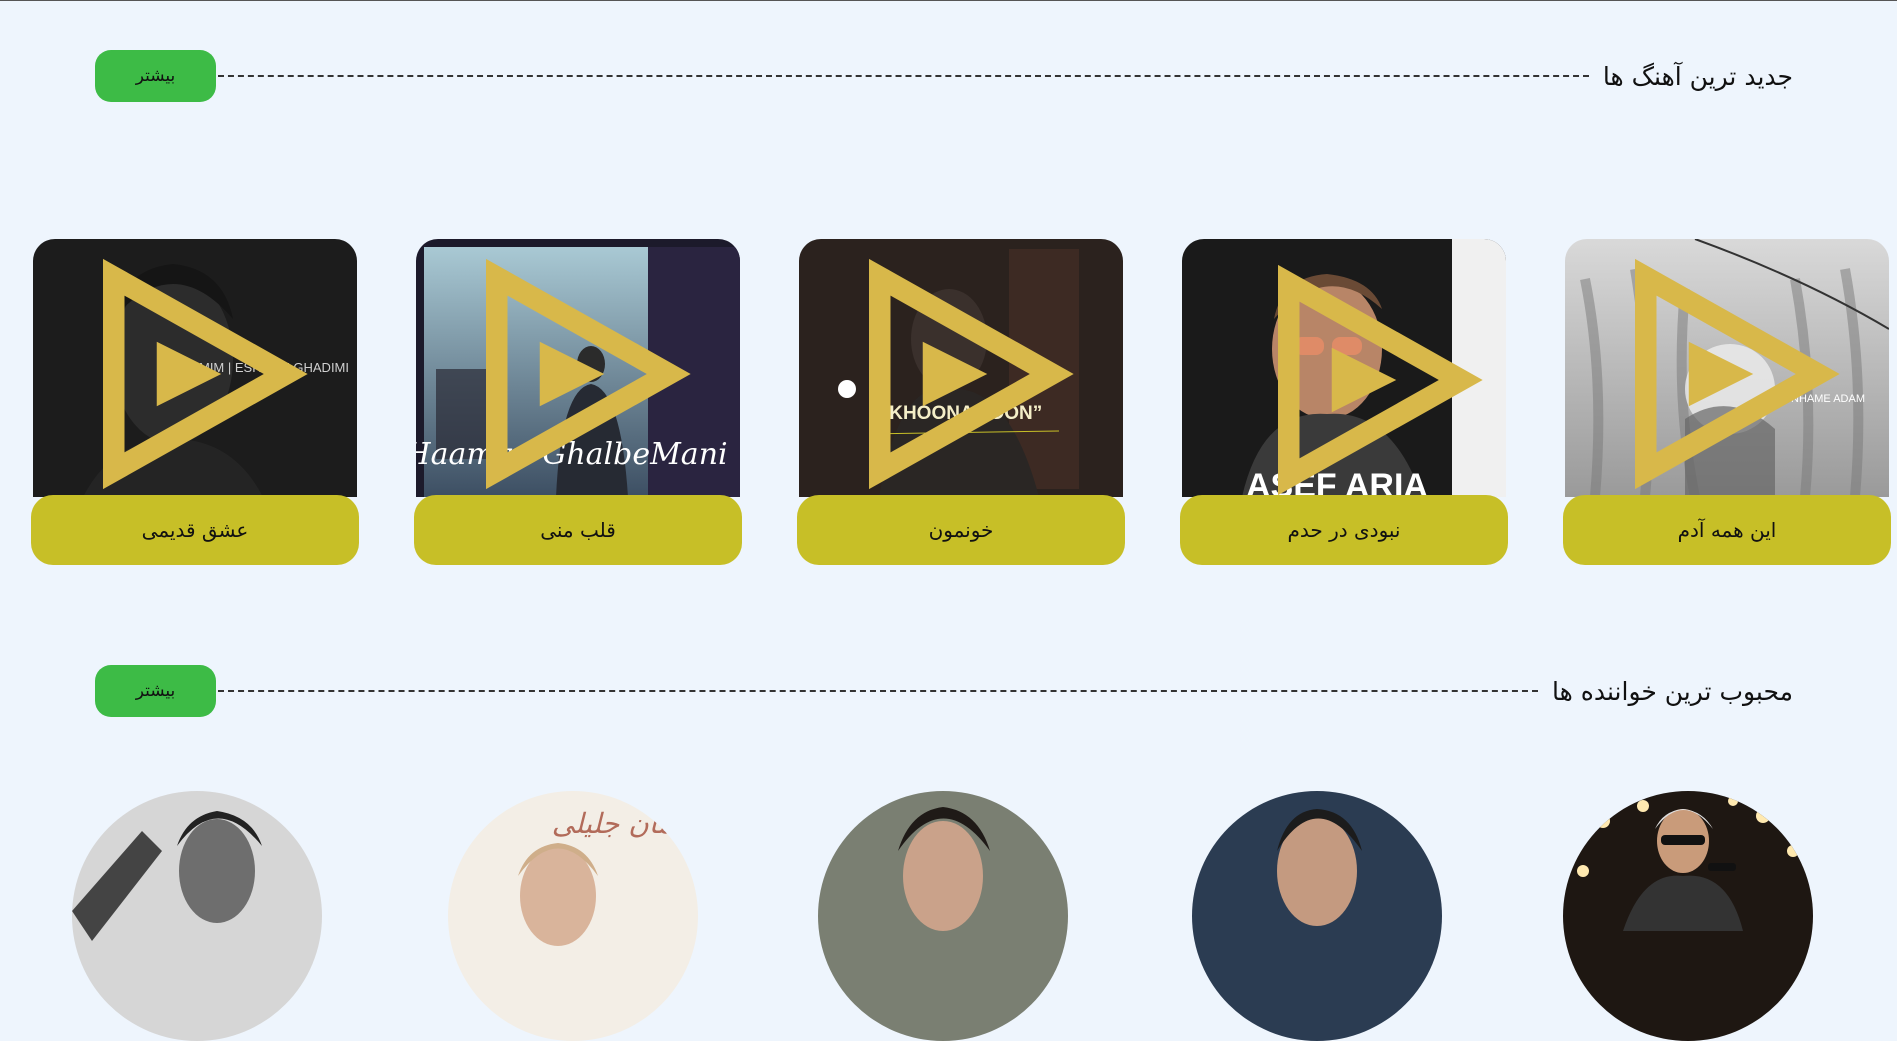 Image resolution: width=1897 pixels, height=1041 pixels. Describe the element at coordinates (1344, 530) in the screenshot. I see `song-title: نبودی در حدم` at that location.